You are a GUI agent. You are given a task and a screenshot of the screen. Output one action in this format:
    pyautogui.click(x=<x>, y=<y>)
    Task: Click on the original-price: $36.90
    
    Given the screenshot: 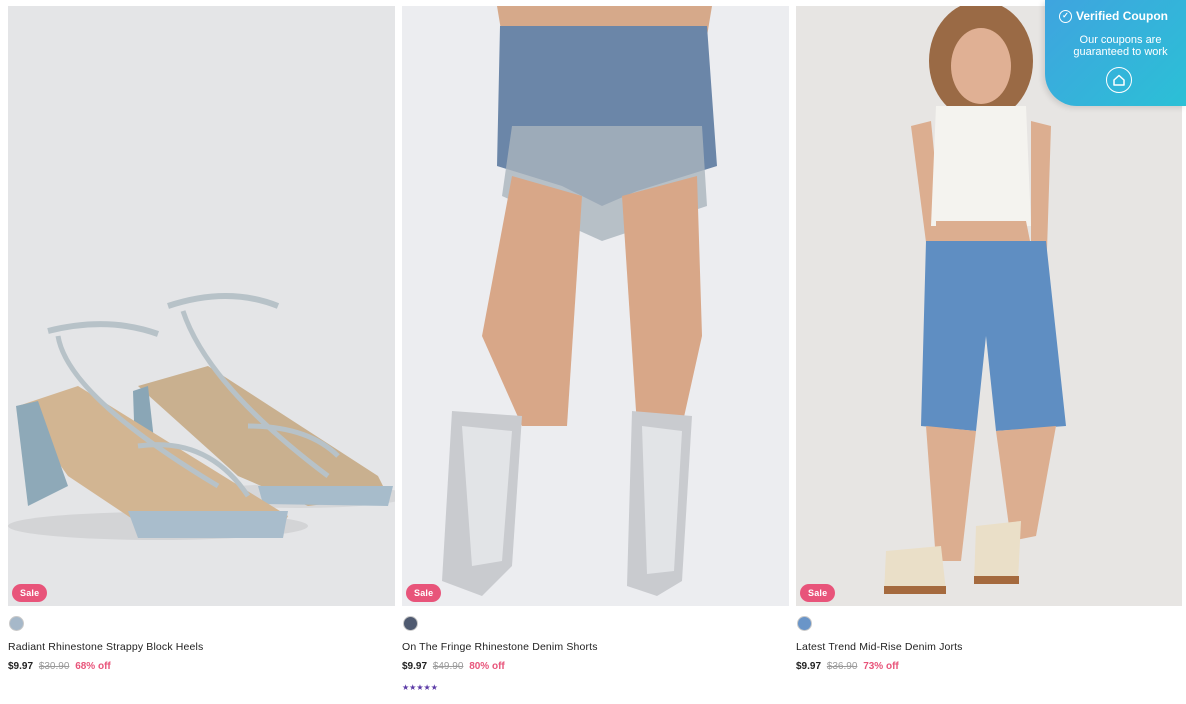 What is the action you would take?
    pyautogui.click(x=842, y=666)
    